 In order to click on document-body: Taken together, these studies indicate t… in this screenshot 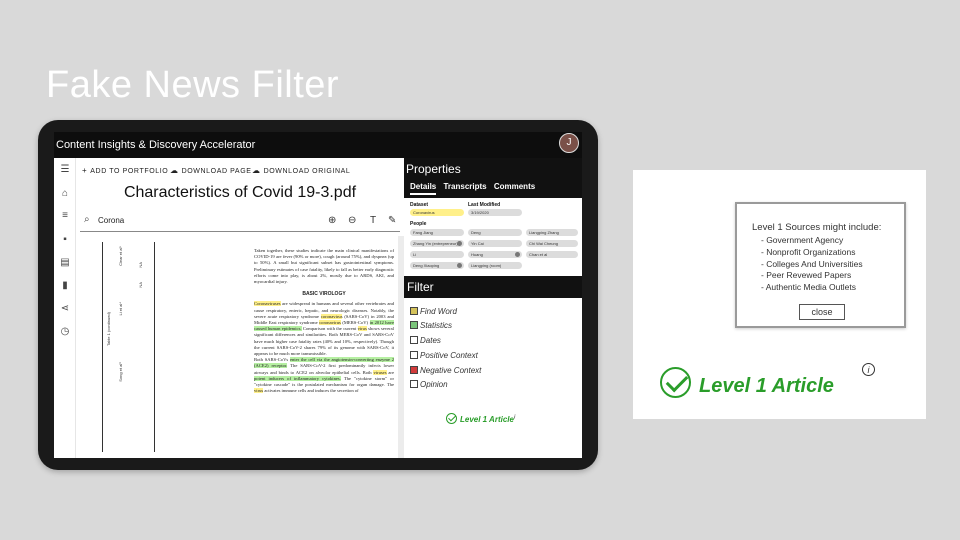, I will do `click(324, 321)`.